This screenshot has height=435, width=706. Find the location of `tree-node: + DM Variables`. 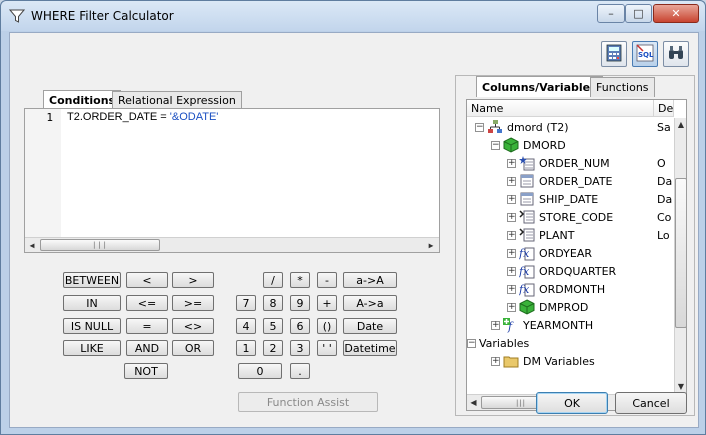

tree-node: + DM Variables is located at coordinates (582, 361).